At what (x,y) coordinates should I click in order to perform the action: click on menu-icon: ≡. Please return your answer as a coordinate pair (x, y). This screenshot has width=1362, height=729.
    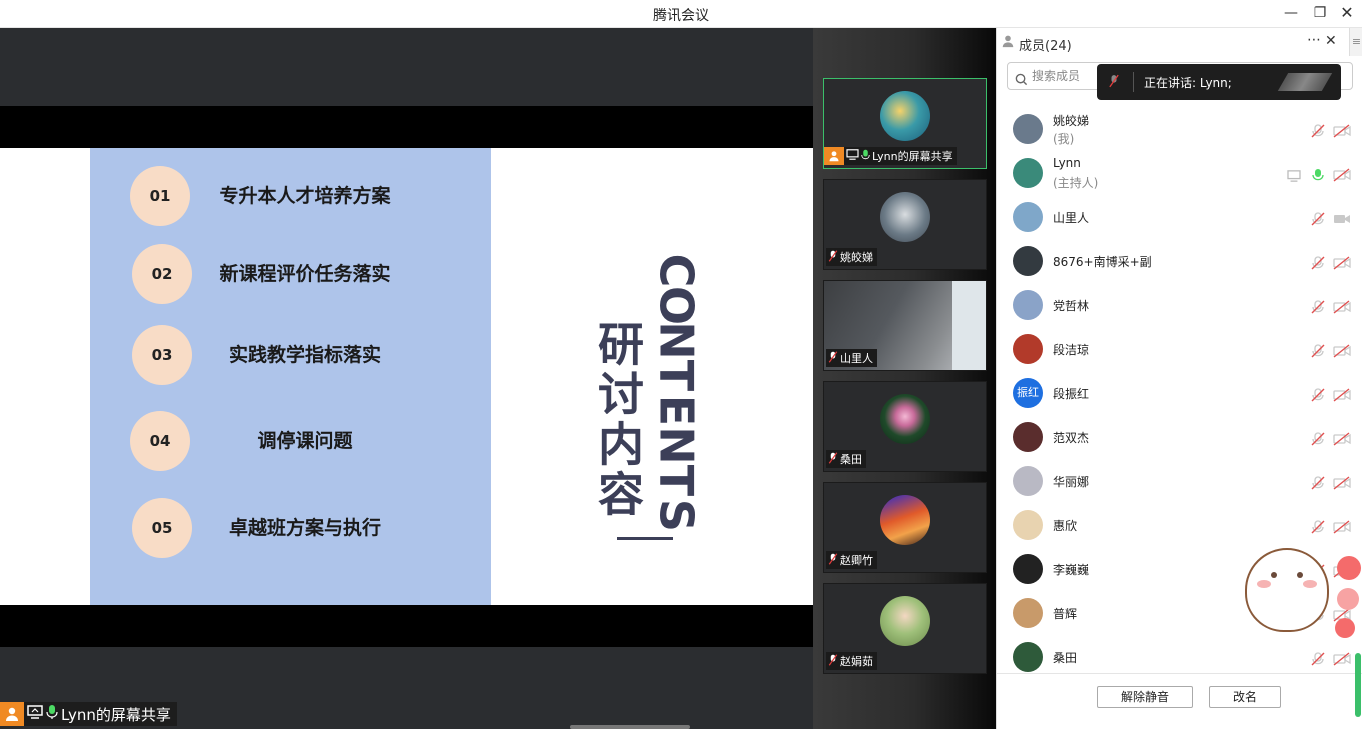
    Looking at the image, I should click on (1355, 42).